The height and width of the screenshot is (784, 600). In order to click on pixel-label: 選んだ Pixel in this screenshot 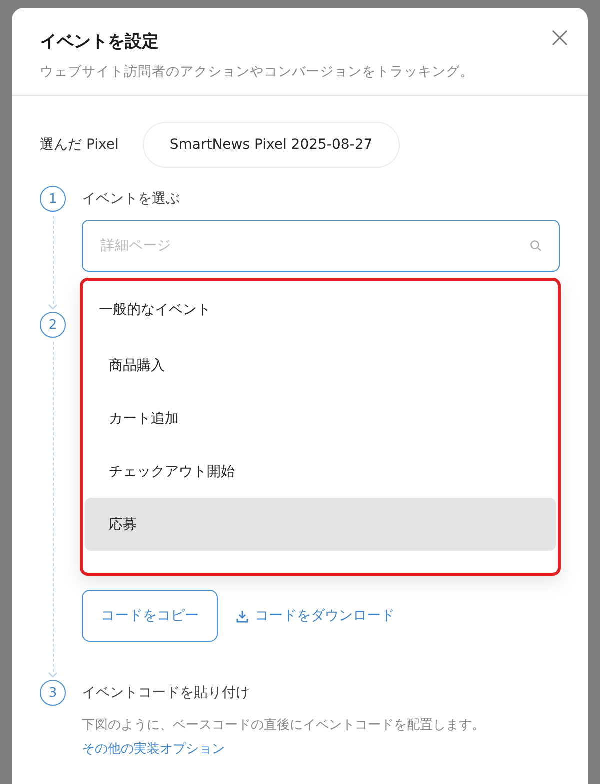, I will do `click(79, 145)`.